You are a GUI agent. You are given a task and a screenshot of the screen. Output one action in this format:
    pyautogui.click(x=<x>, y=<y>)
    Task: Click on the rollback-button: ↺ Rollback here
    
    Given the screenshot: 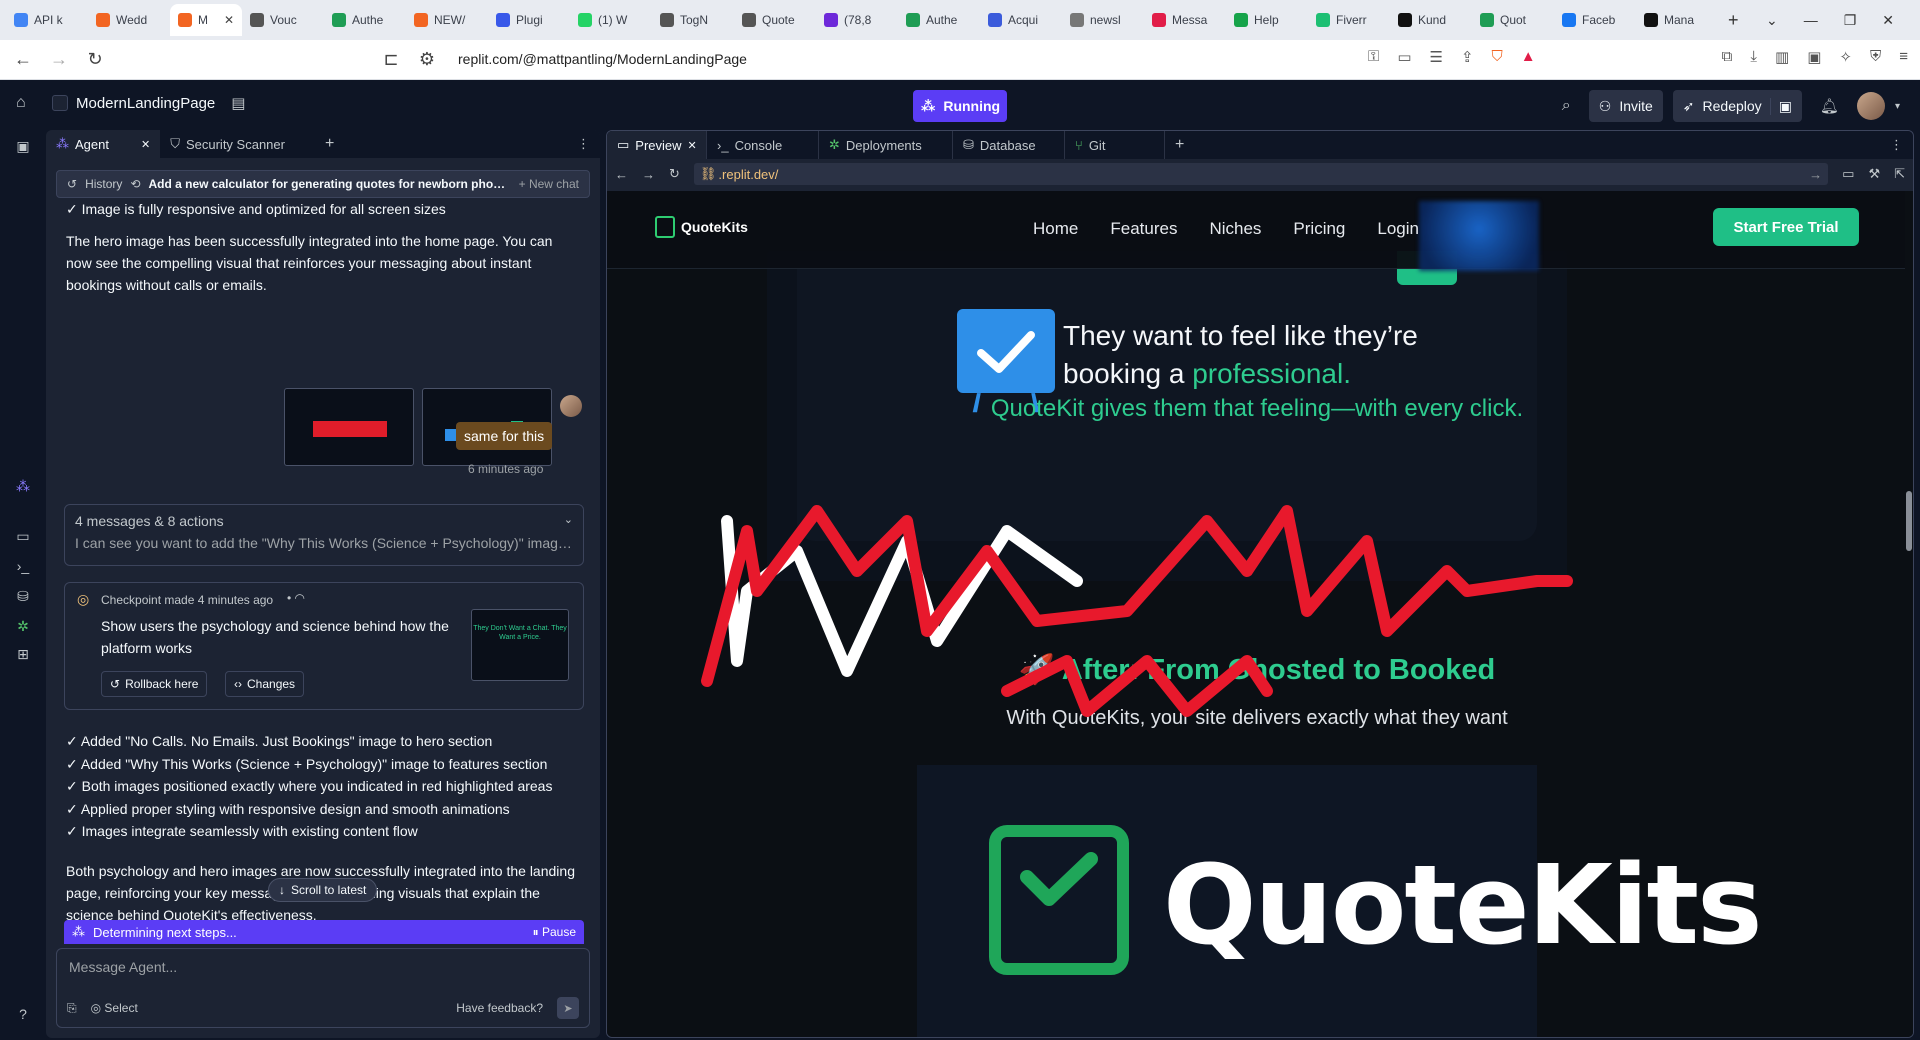 What is the action you would take?
    pyautogui.click(x=154, y=684)
    